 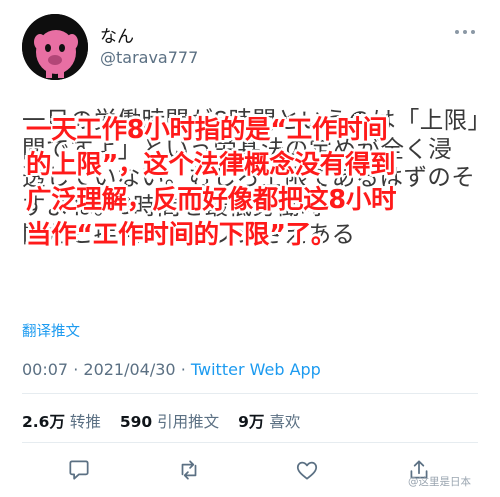 I want to click on tweet-date: 2021/04/30, so click(x=129, y=369).